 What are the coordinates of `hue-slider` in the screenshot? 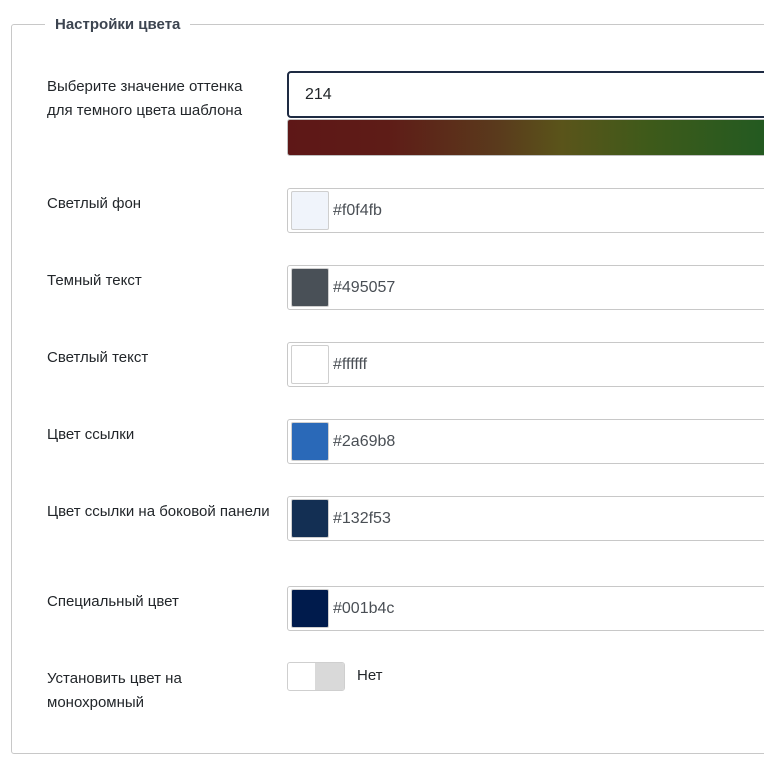 It's located at (525, 137).